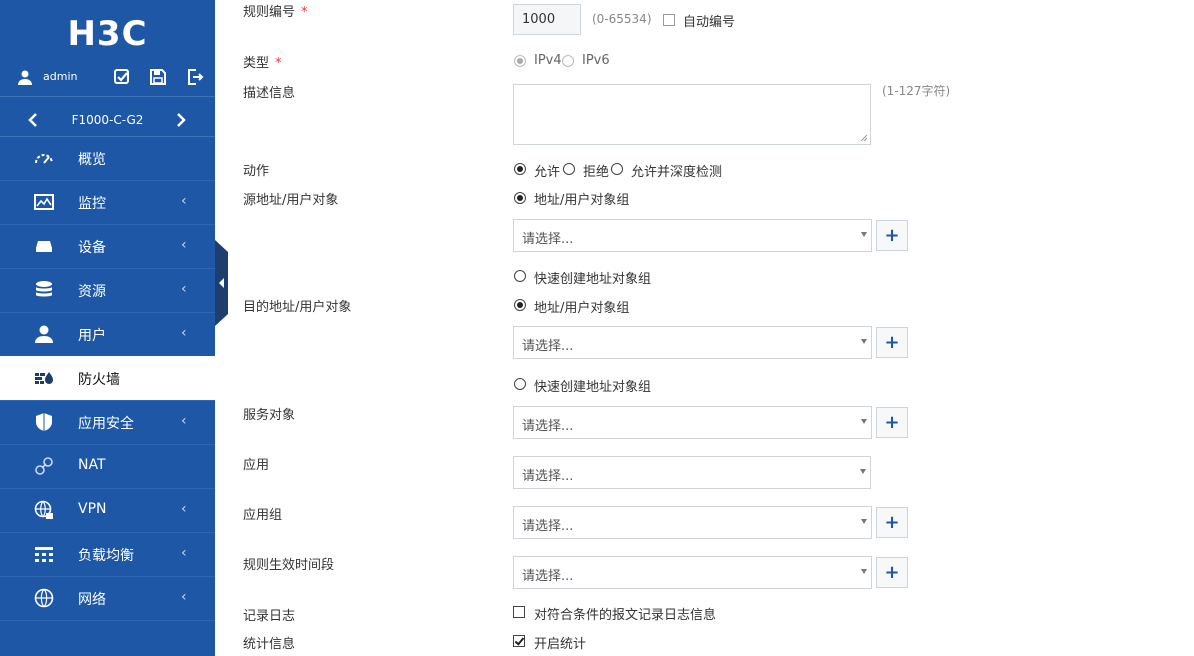 The width and height of the screenshot is (1194, 656). What do you see at coordinates (107, 598) in the screenshot?
I see `sidebar-item-network: 网络 ‹` at bounding box center [107, 598].